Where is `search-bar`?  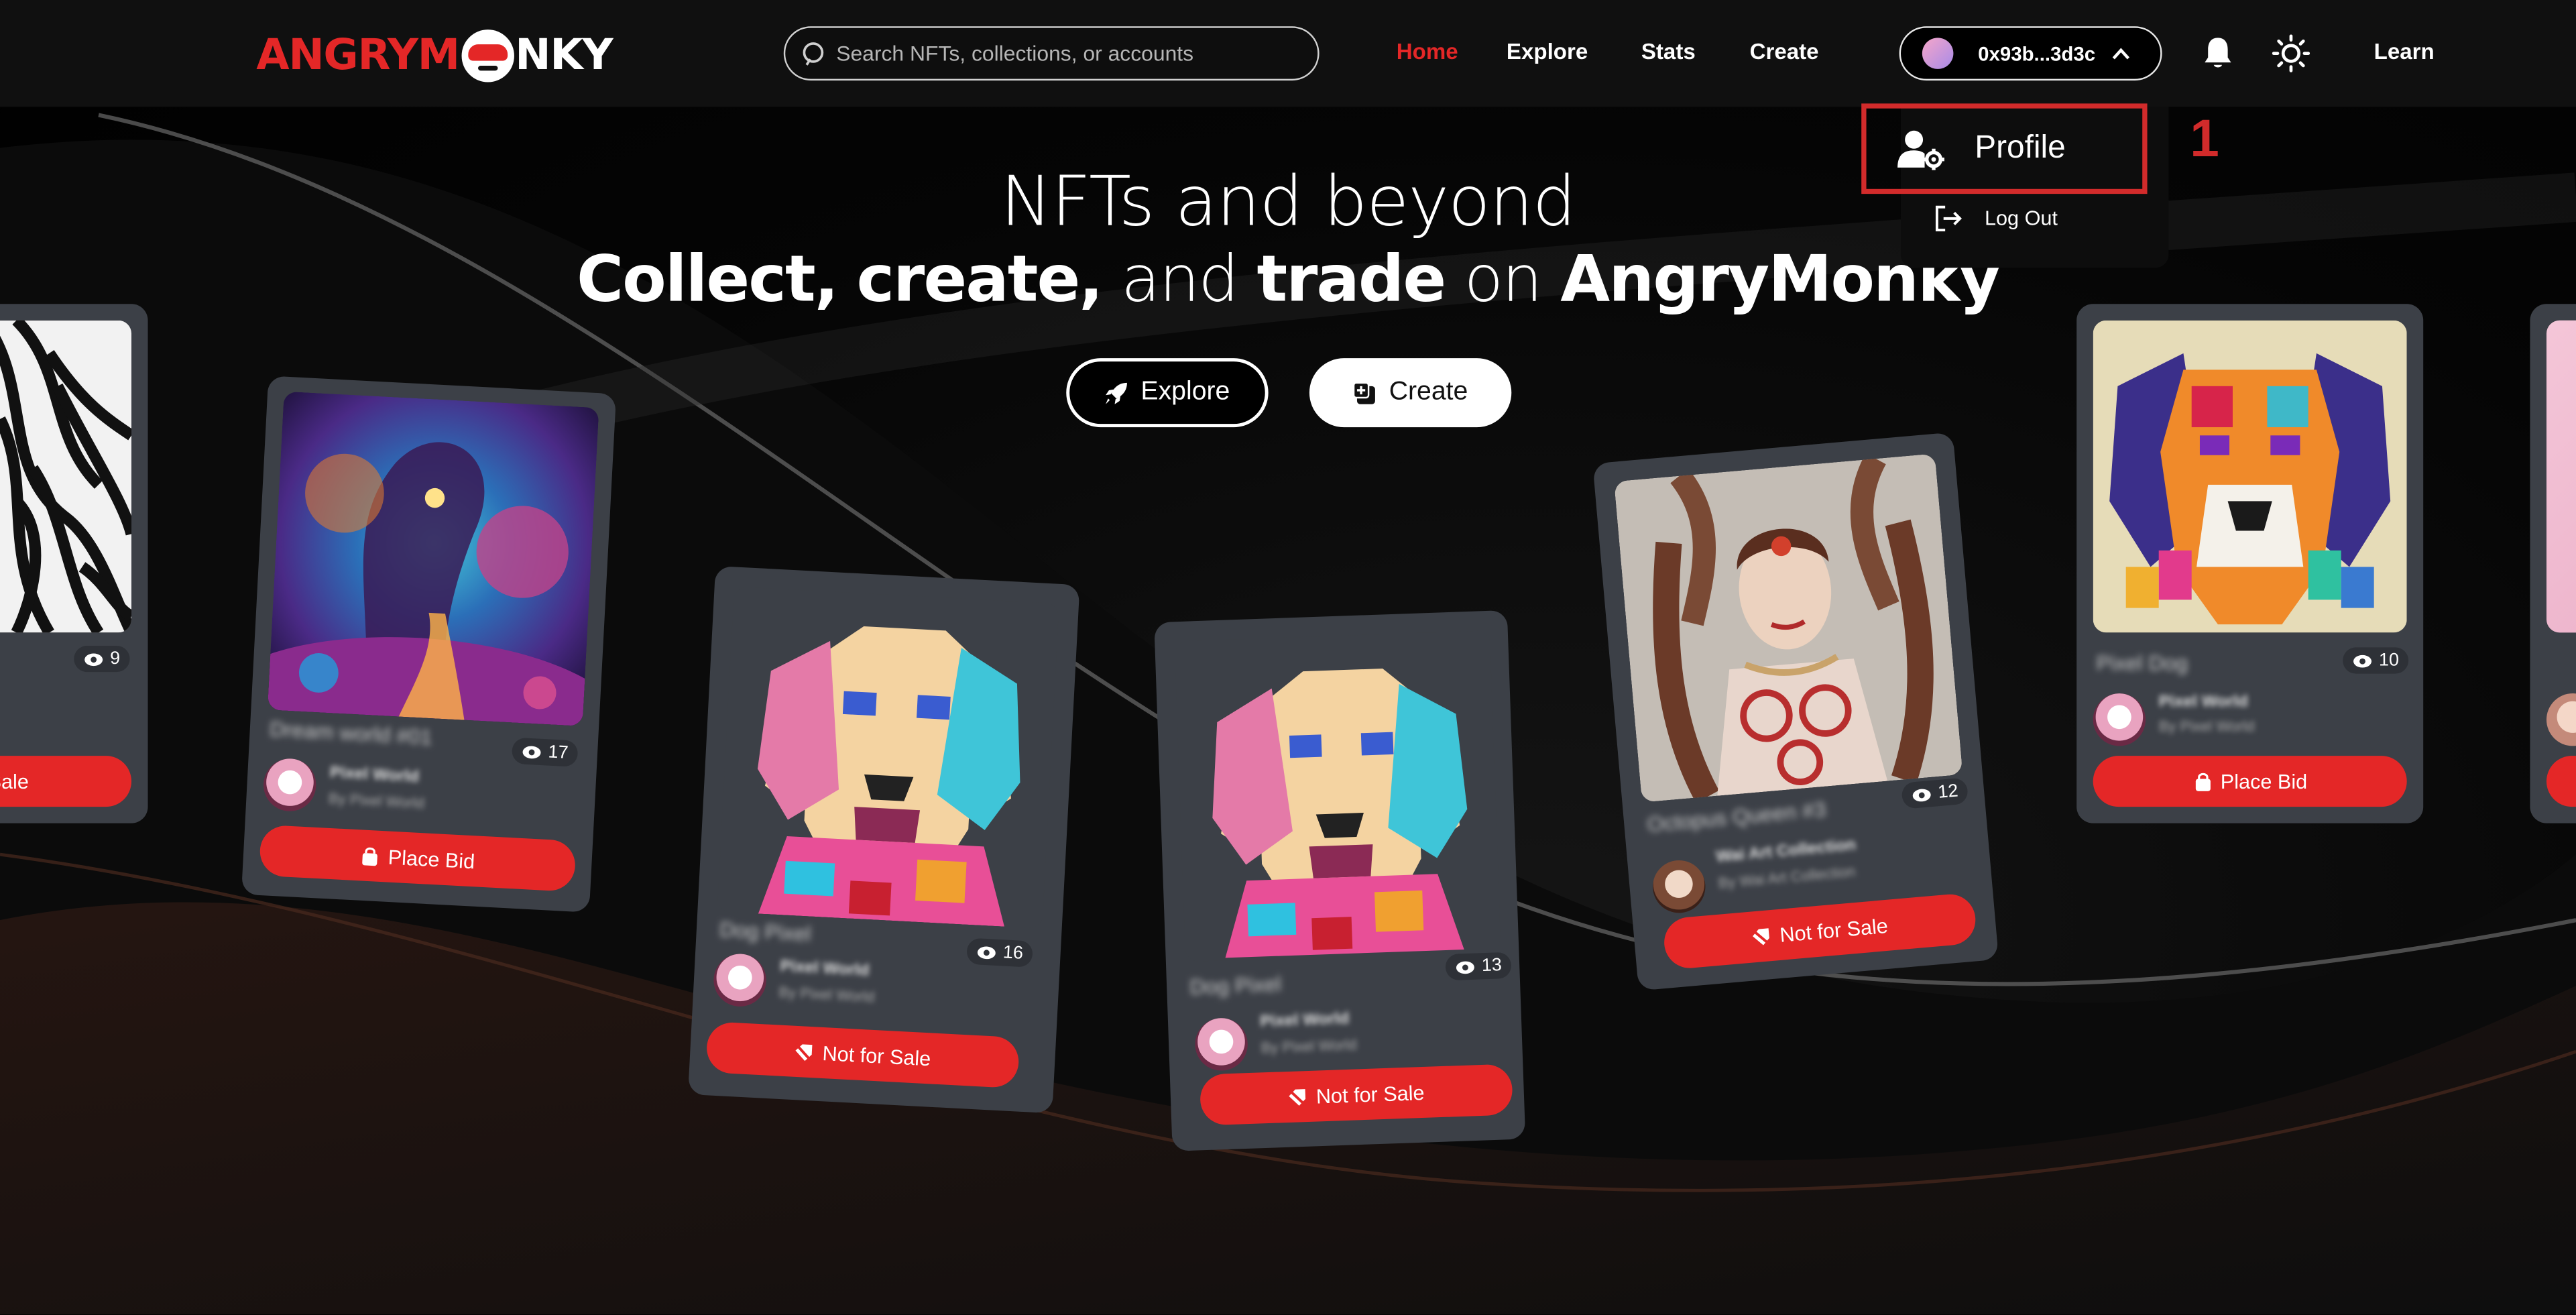
search-bar is located at coordinates (1051, 53).